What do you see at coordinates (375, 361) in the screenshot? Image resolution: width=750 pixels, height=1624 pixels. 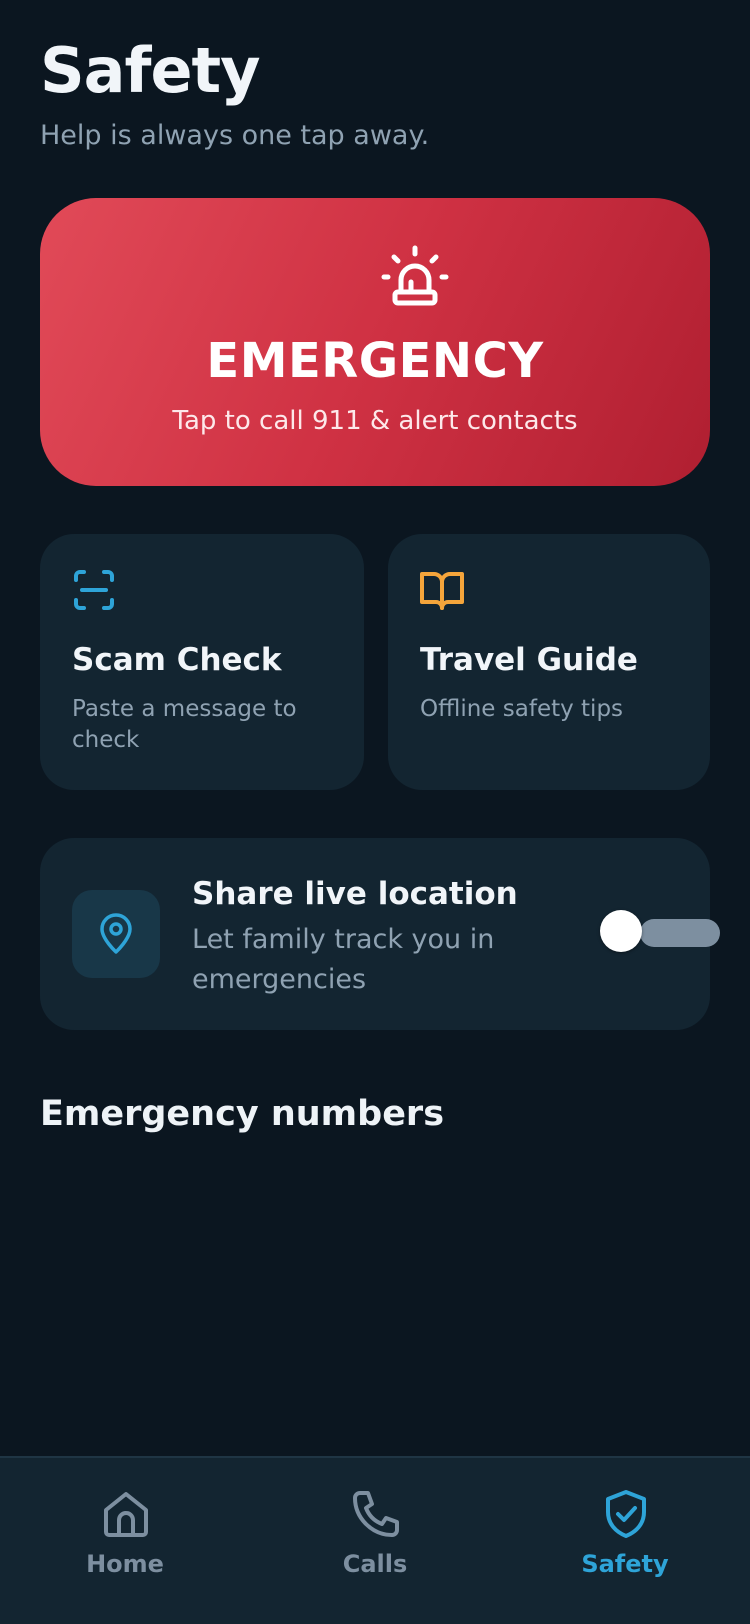 I see `emergency-title: EMERGENCY` at bounding box center [375, 361].